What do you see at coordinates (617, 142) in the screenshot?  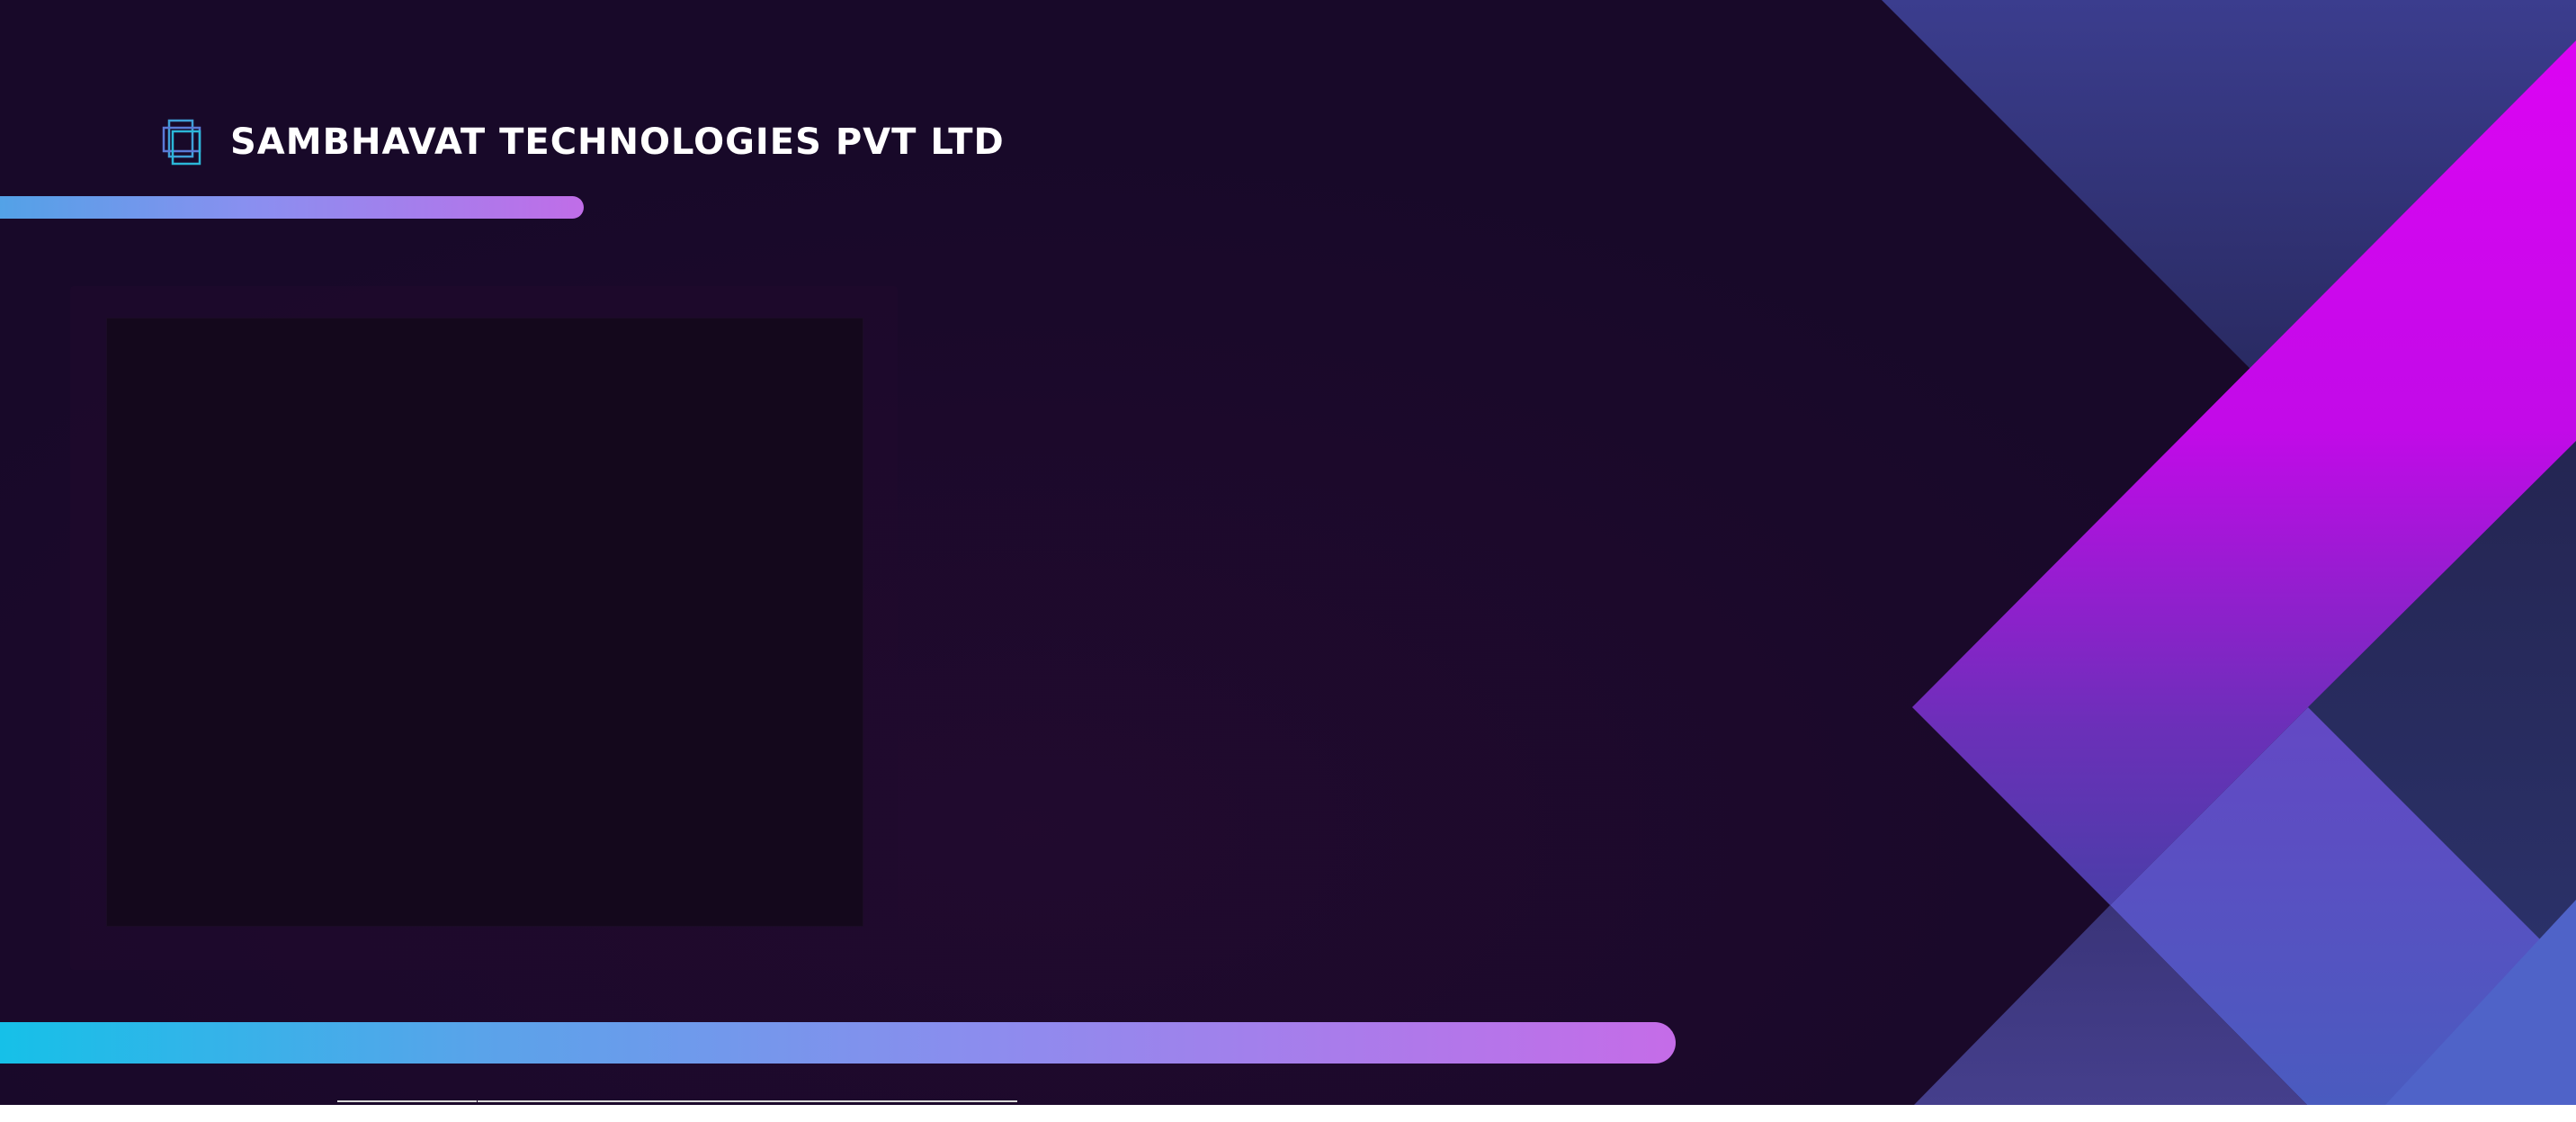 I see `company-name: SAMBHAVAT TECHNOLOGIES PVT LTD` at bounding box center [617, 142].